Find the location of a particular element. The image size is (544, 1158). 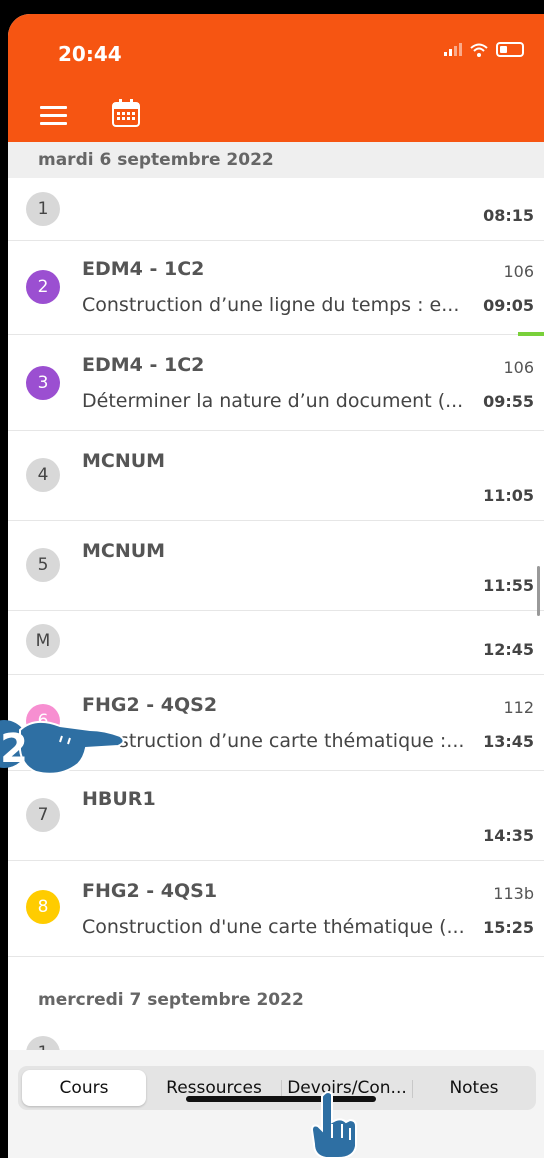

day-header: mardi 6 septembre 2022 is located at coordinates (276, 160).